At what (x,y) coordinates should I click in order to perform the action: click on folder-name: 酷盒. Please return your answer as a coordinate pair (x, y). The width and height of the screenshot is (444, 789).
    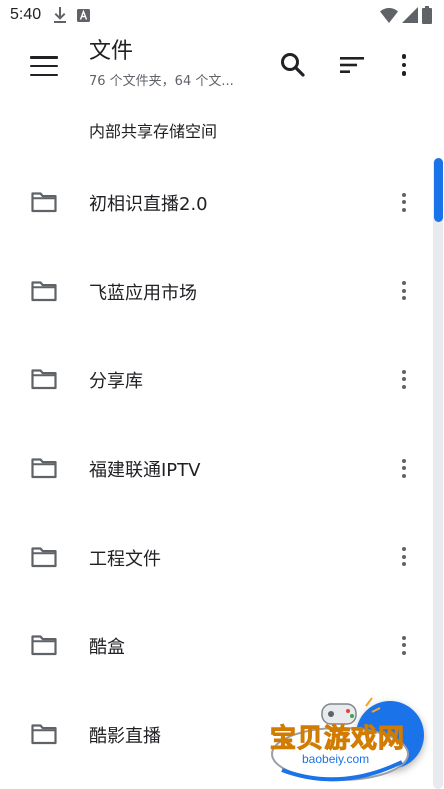
    Looking at the image, I should click on (107, 648).